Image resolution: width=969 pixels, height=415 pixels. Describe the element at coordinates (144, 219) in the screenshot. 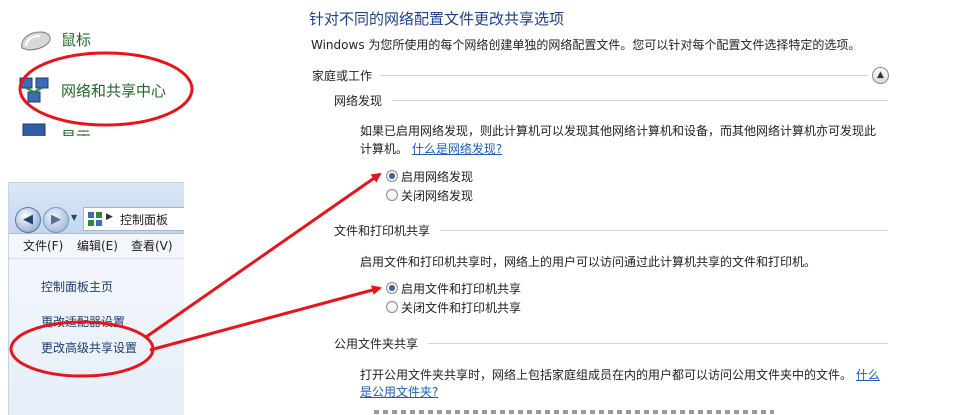

I see `breadcrumb-control-panel: 控制面板` at that location.